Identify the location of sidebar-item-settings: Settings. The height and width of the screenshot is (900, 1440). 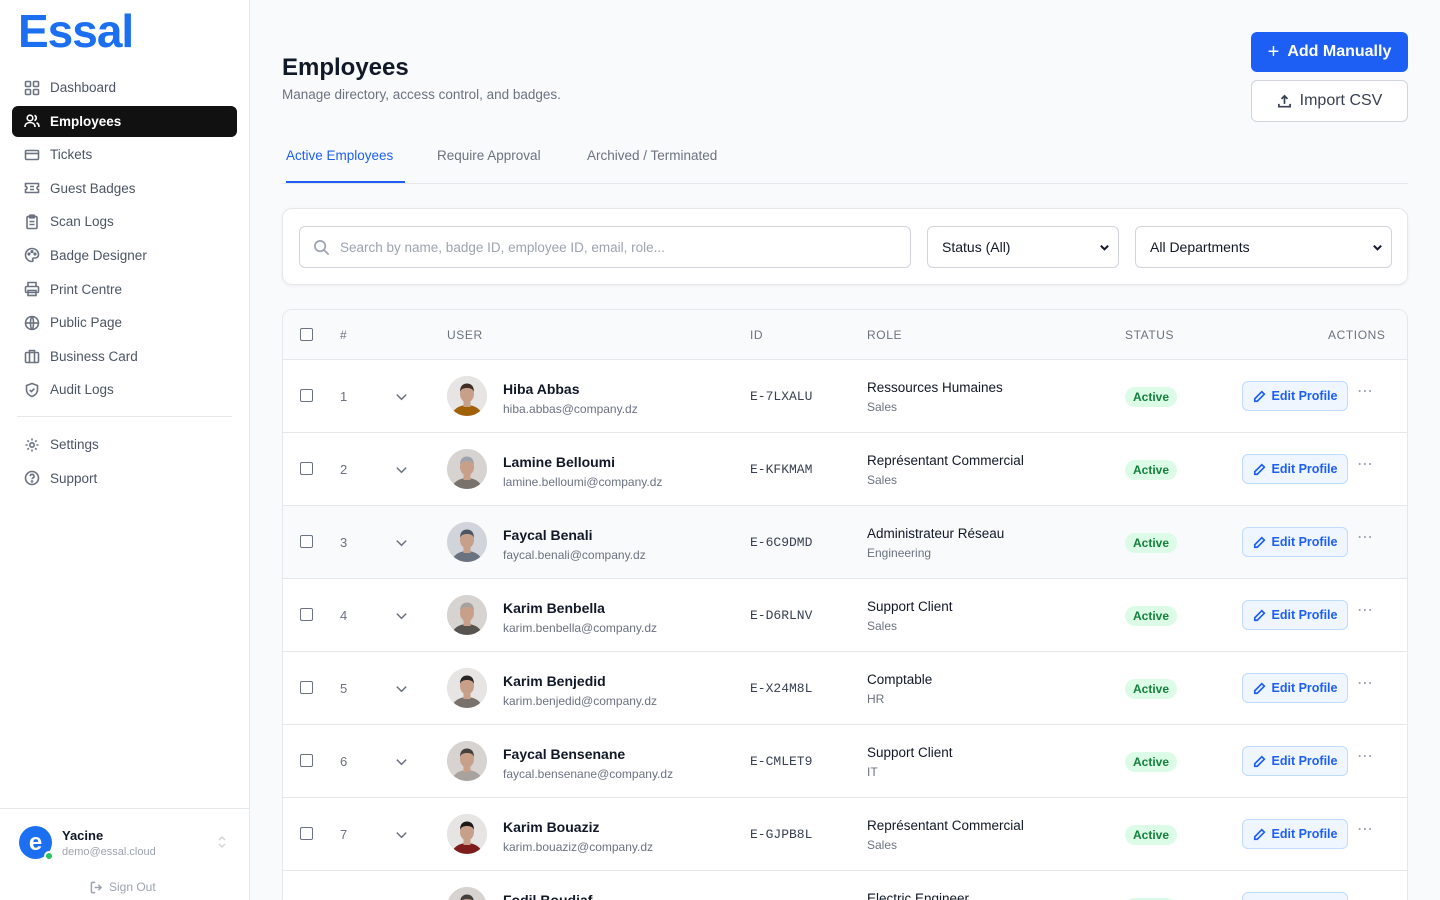
(124, 444).